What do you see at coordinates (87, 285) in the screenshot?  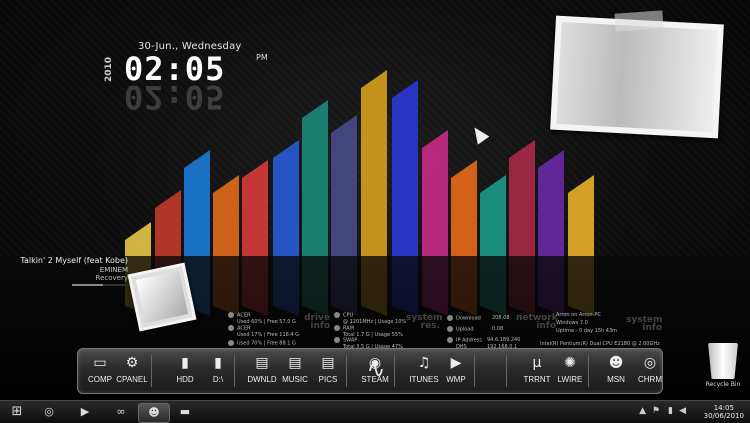 I see `music-progress-fill` at bounding box center [87, 285].